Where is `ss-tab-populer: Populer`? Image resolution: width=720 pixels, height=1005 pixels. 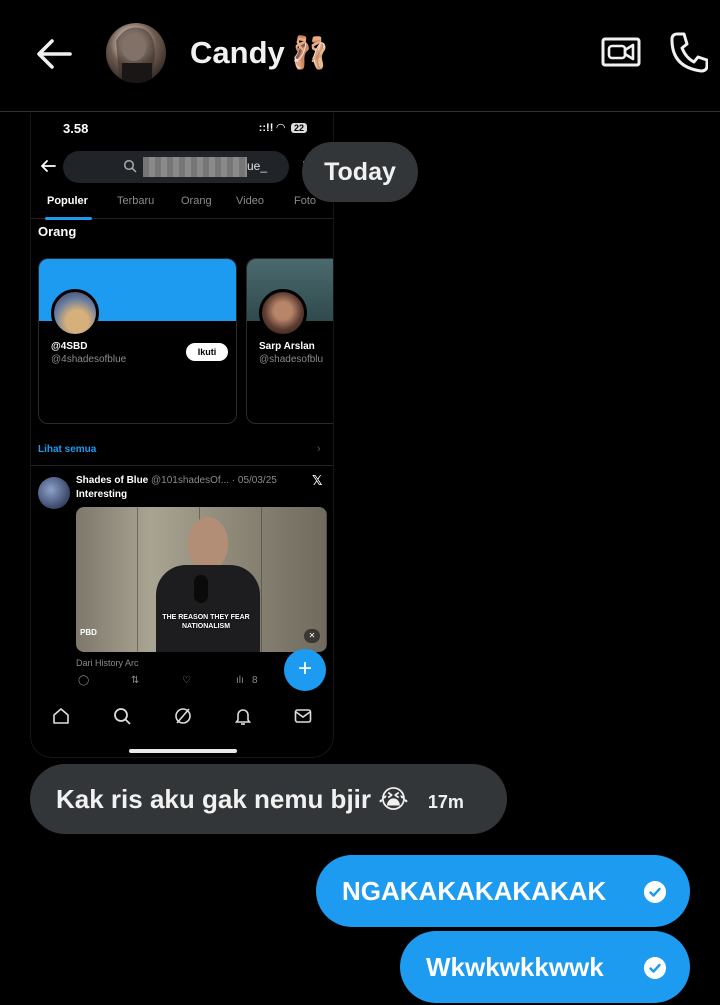 ss-tab-populer: Populer is located at coordinates (67, 201).